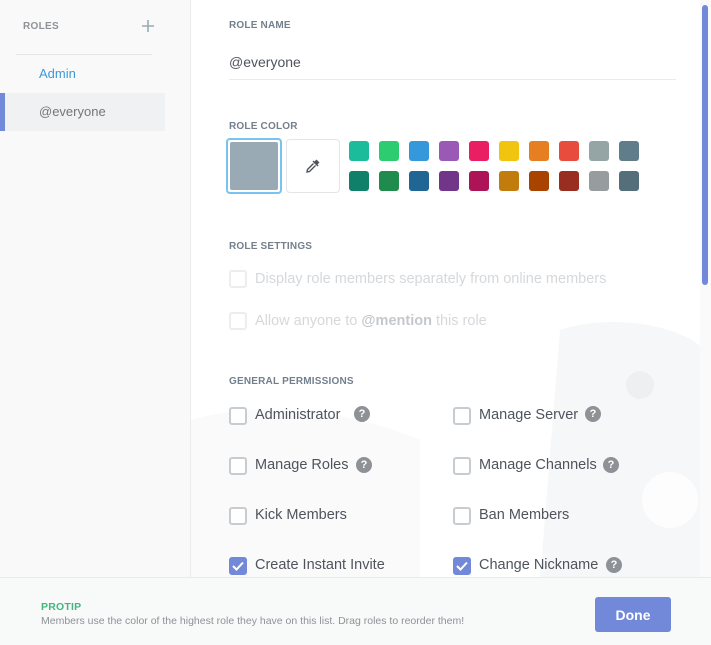 The width and height of the screenshot is (711, 645). I want to click on role-item-everyone: @everyone, so click(82, 112).